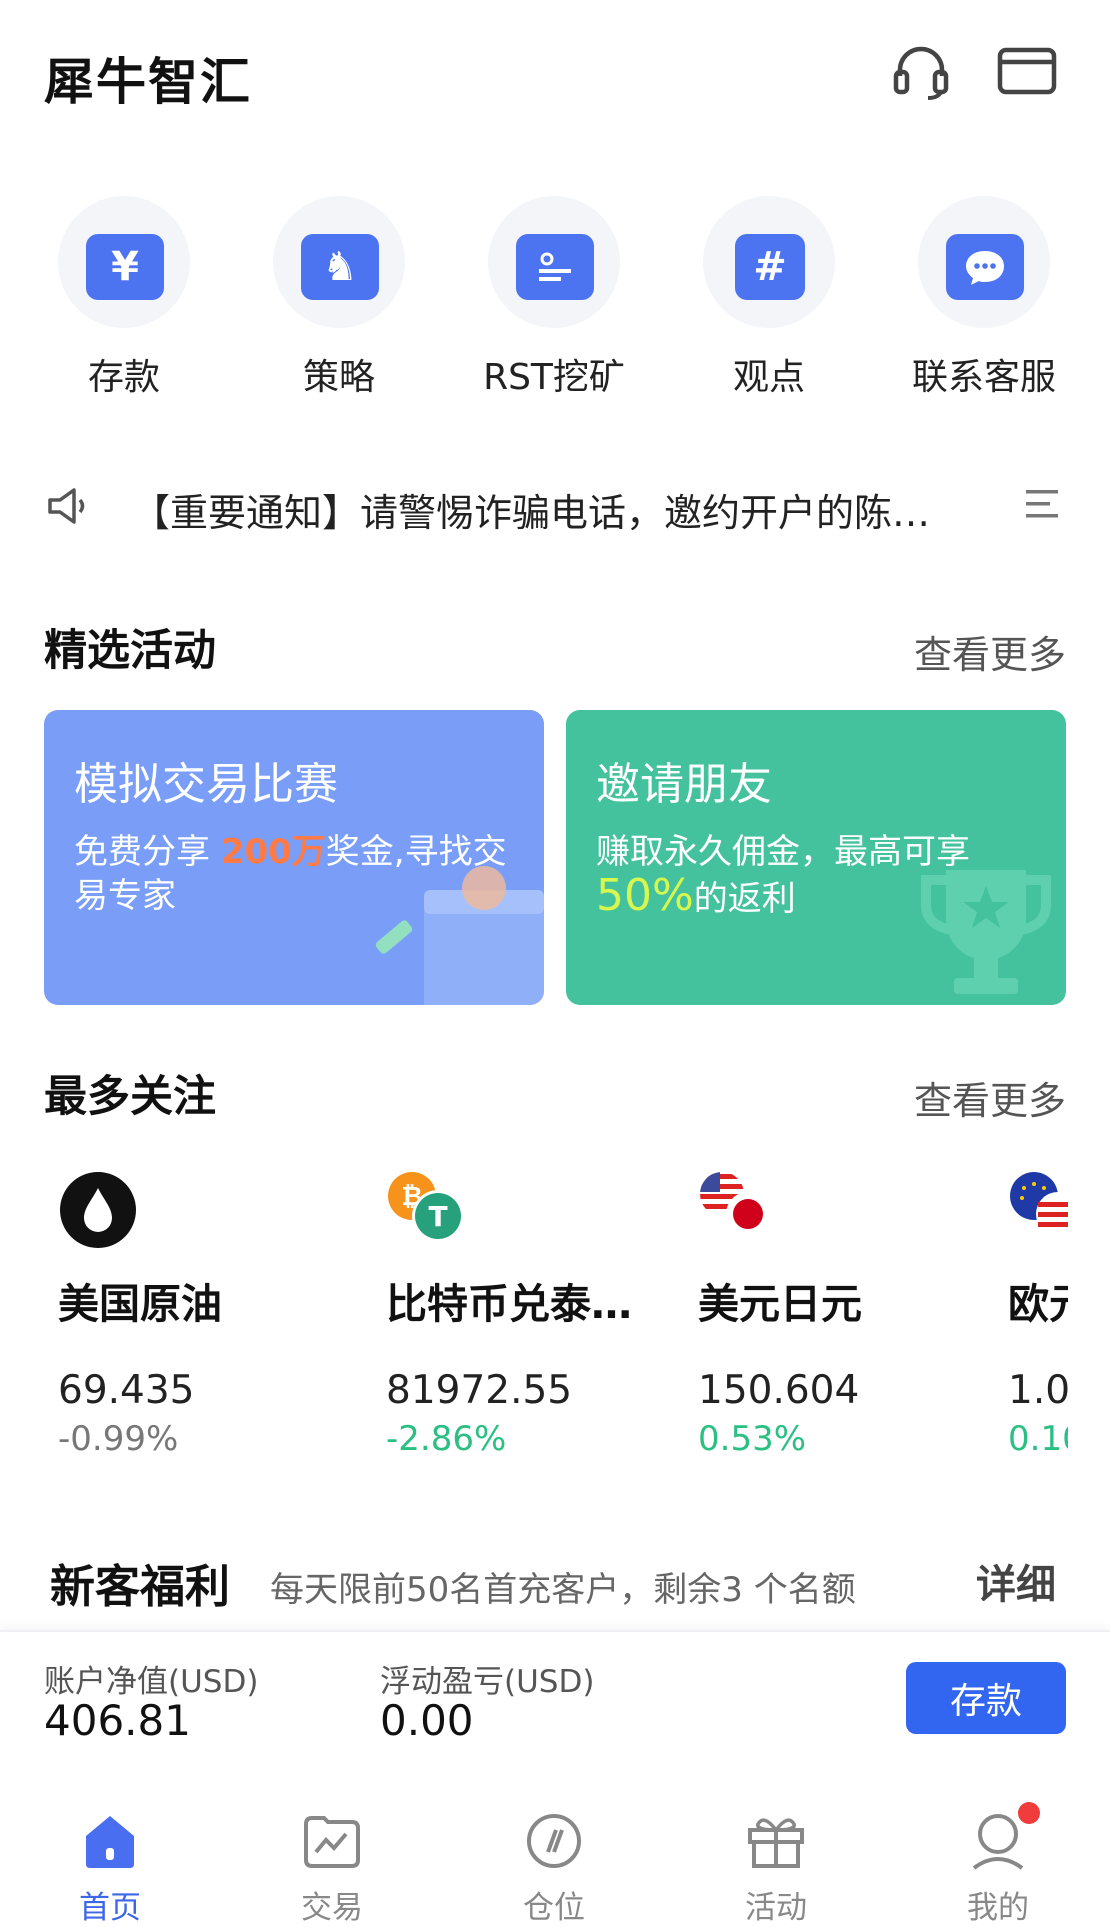  I want to click on bitcoin-tether-icon: ₿ T, so click(429, 1210).